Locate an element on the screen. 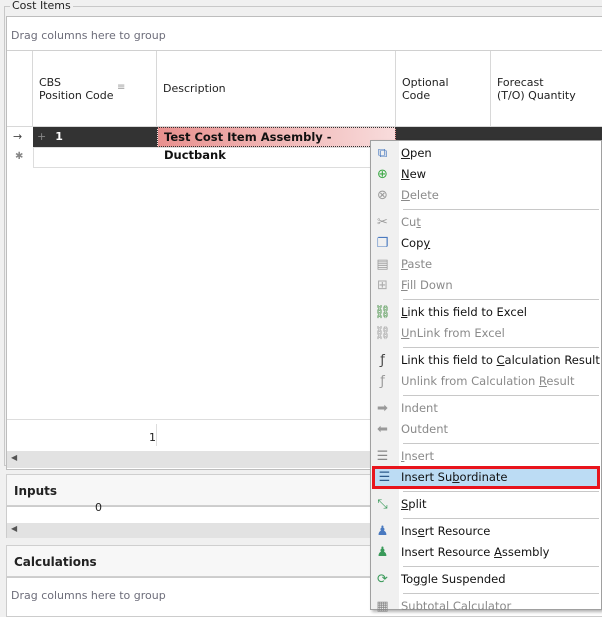 The height and width of the screenshot is (617, 602). cost-items-title: Cost Items is located at coordinates (41, 6).